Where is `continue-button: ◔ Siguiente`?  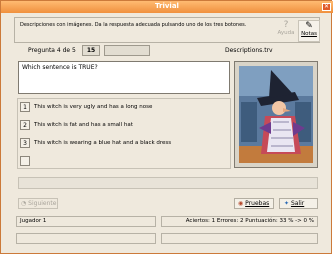 continue-button: ◔ Siguiente is located at coordinates (38, 203).